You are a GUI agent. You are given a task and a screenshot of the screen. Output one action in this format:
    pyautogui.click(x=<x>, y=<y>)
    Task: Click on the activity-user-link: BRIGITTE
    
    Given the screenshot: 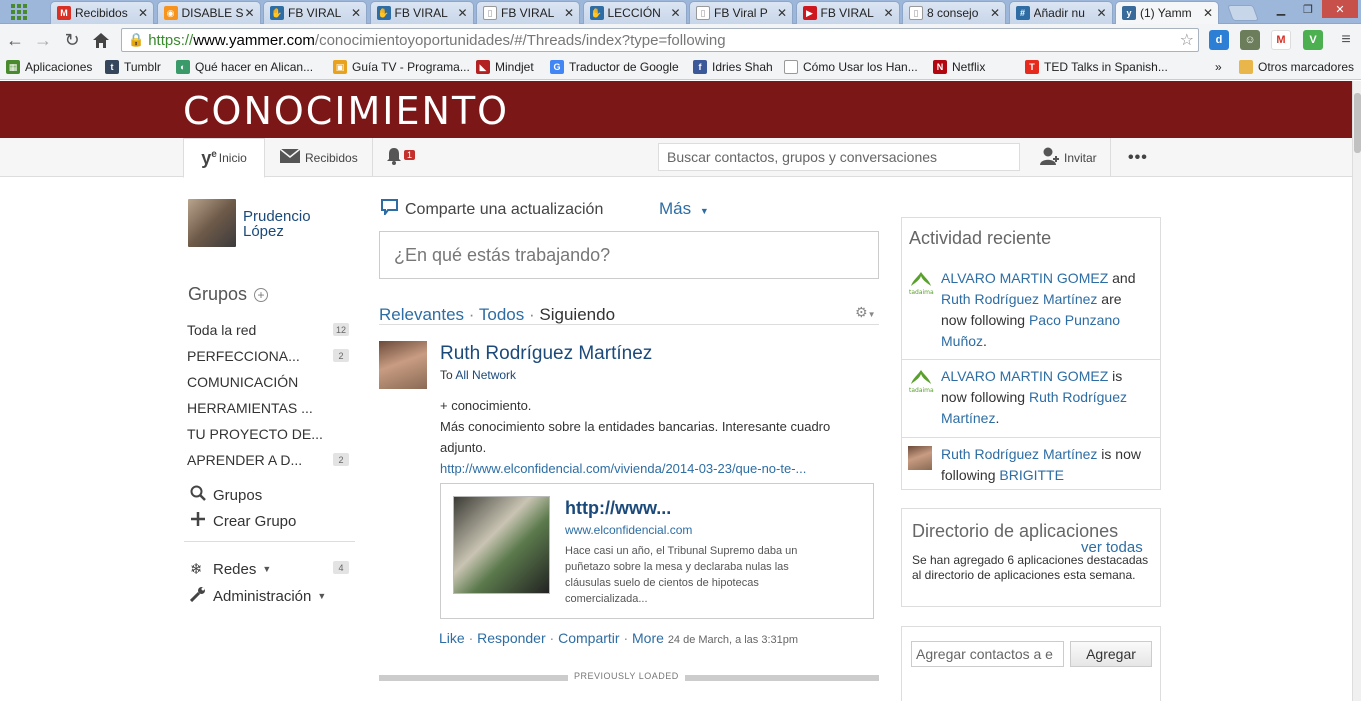 What is the action you would take?
    pyautogui.click(x=1031, y=475)
    